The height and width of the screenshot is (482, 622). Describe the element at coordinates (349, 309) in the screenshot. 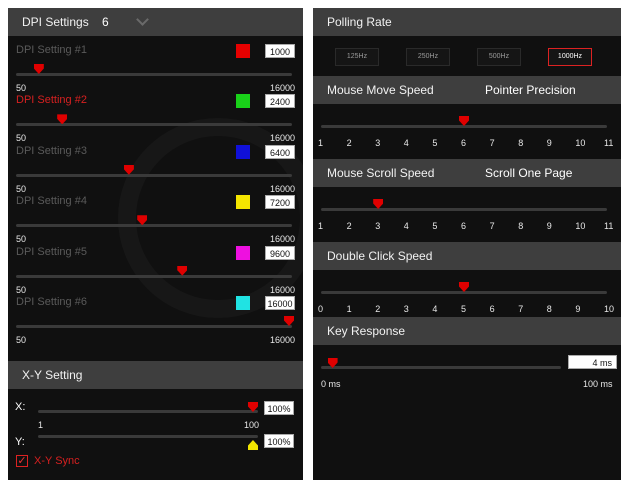

I see `dblclick-tick-label: 1` at that location.